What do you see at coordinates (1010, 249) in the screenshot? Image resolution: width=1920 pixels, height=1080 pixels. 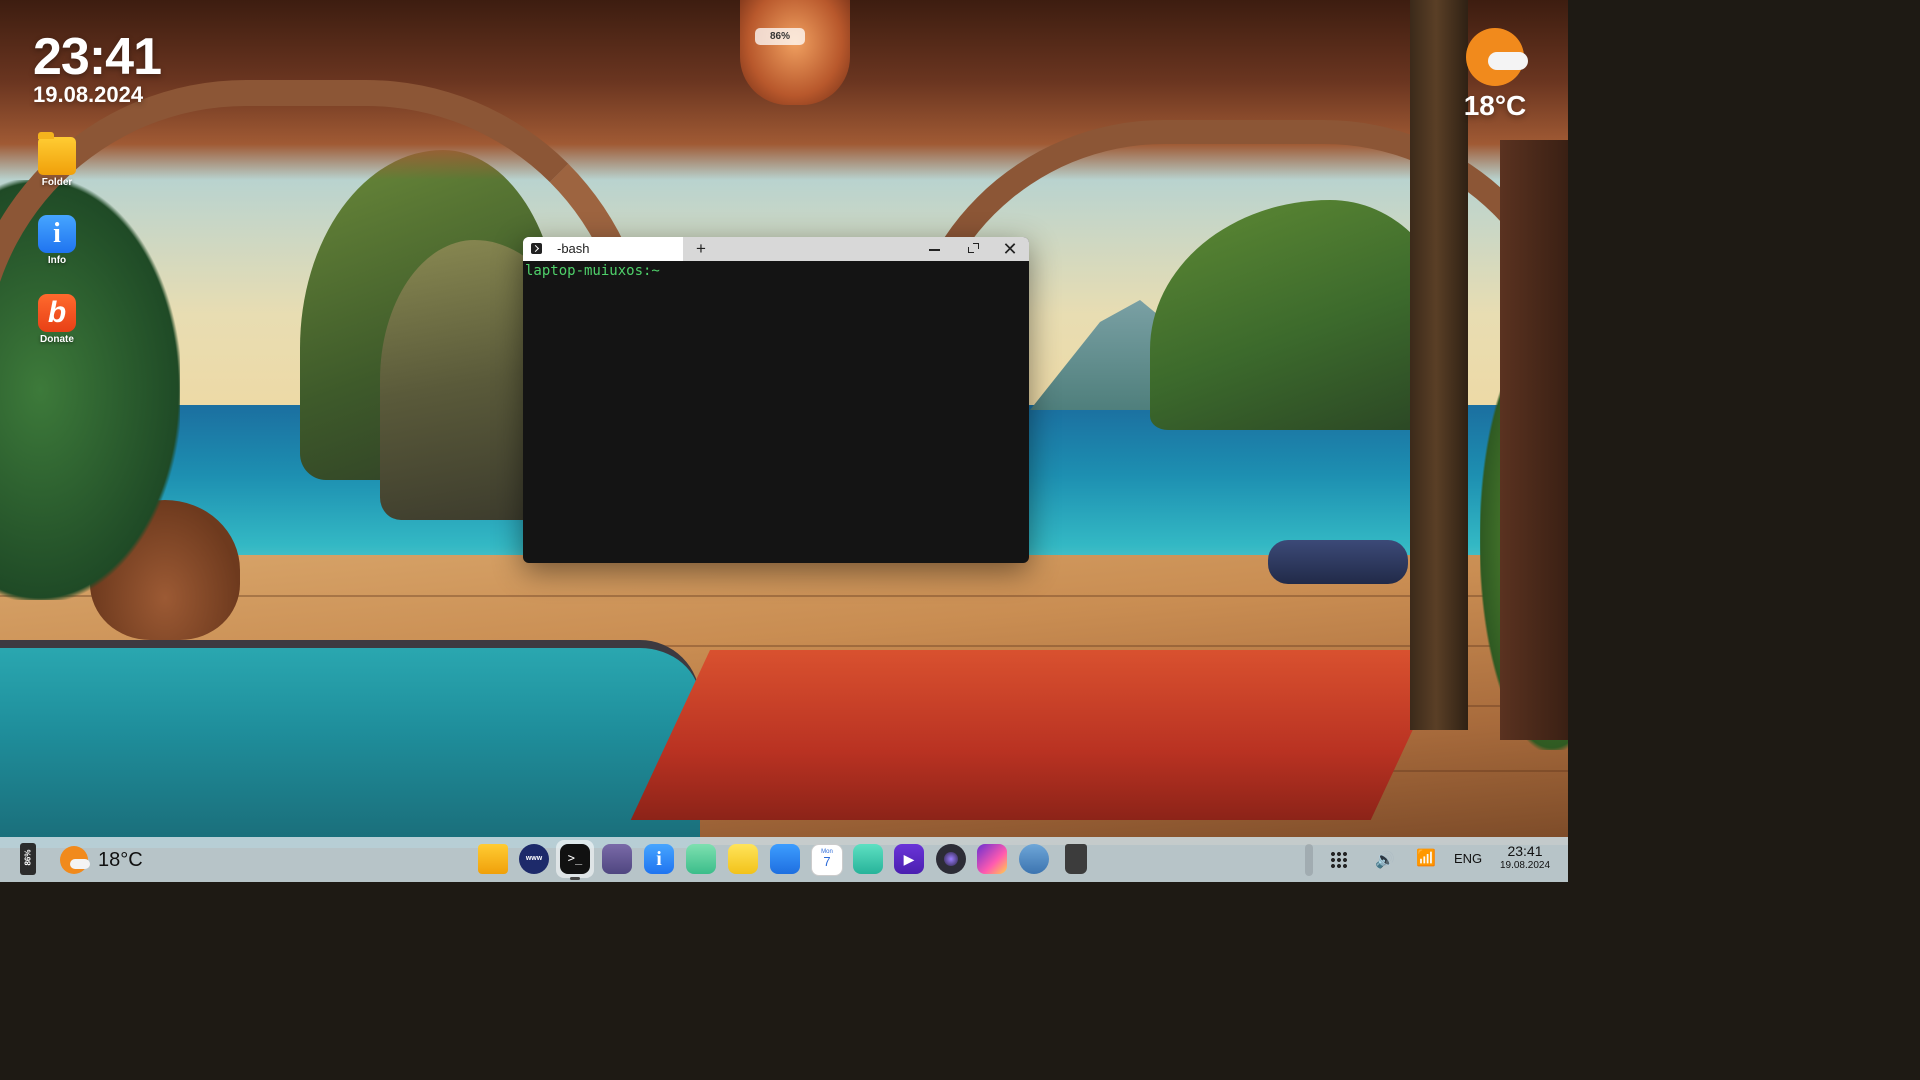 I see `close-button: ✕` at bounding box center [1010, 249].